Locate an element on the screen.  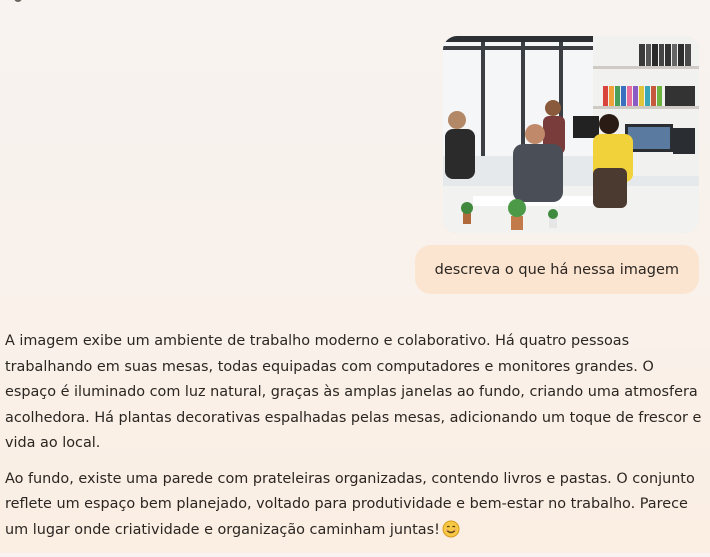
user-message-text: descreva o que há nessa imagem is located at coordinates (556, 269).